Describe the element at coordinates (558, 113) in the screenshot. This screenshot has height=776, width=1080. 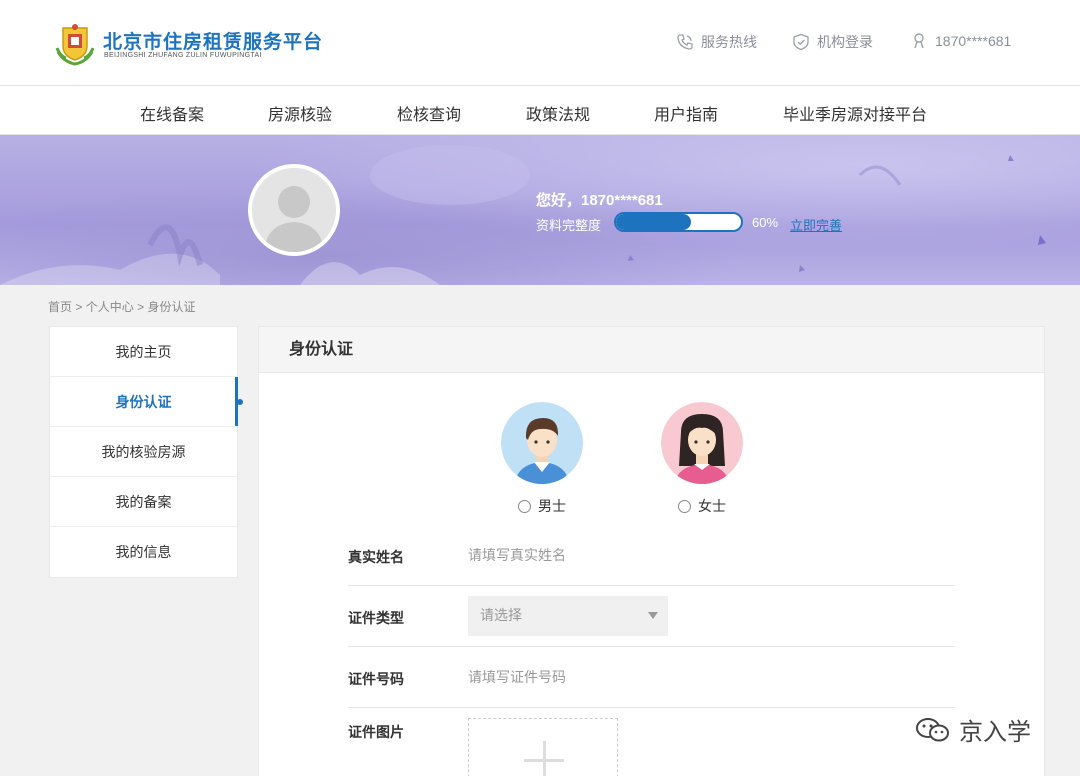
I see `nav-policy-regulations: 政策法规` at that location.